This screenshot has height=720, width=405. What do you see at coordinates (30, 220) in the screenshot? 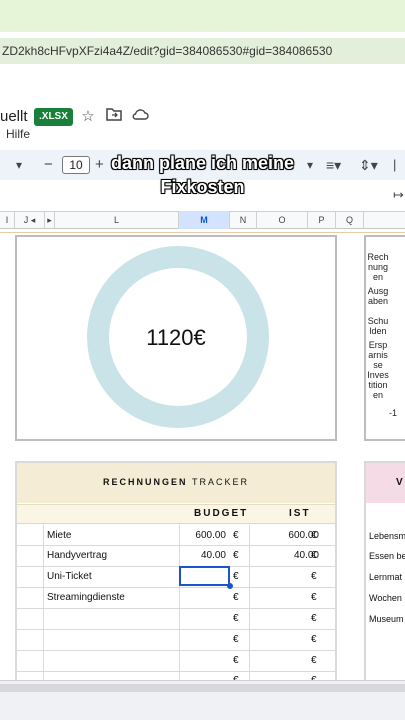
I see `column-header: J ◂` at bounding box center [30, 220].